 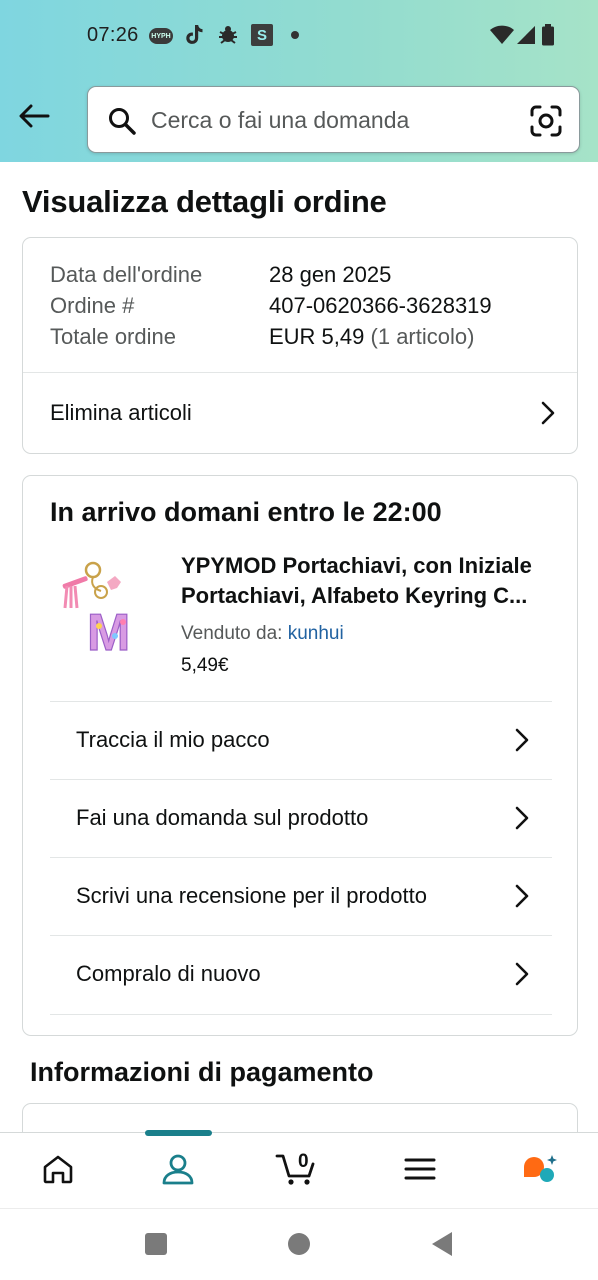 I want to click on person-icon, so click(x=178, y=1171).